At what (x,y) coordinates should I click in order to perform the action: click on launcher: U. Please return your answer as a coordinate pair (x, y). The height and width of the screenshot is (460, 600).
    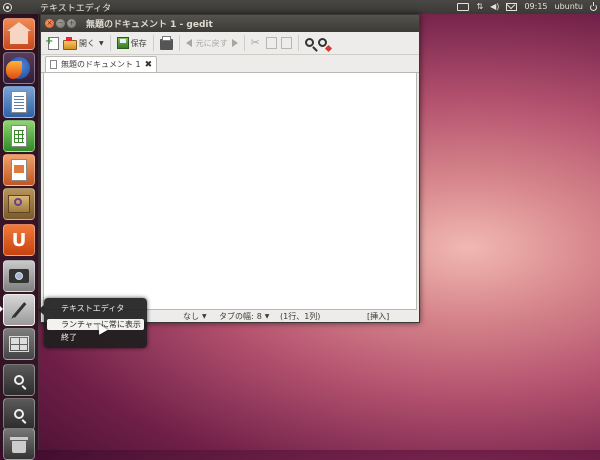
    Looking at the image, I should click on (19, 237).